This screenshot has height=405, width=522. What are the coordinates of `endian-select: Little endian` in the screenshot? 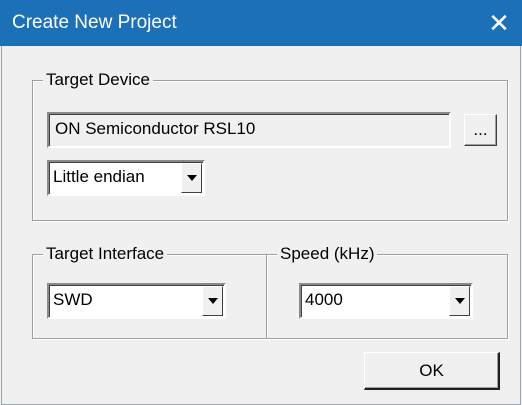 It's located at (126, 178).